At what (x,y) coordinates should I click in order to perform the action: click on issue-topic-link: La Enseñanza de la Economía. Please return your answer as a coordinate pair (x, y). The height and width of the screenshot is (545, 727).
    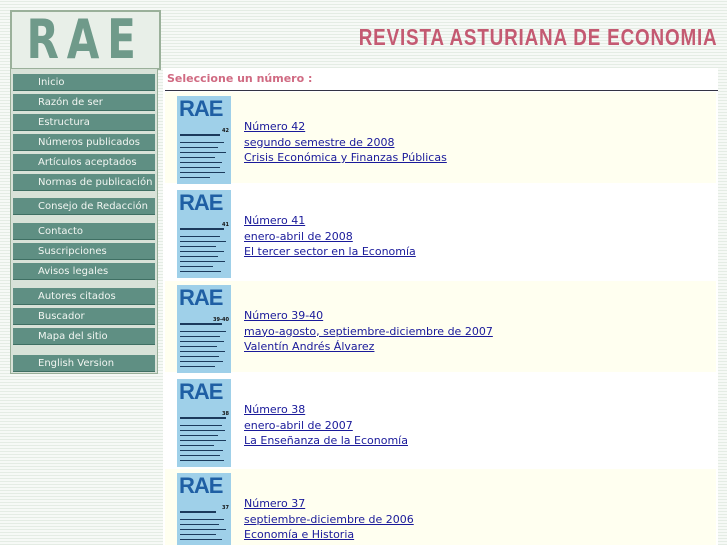
    Looking at the image, I should click on (326, 441).